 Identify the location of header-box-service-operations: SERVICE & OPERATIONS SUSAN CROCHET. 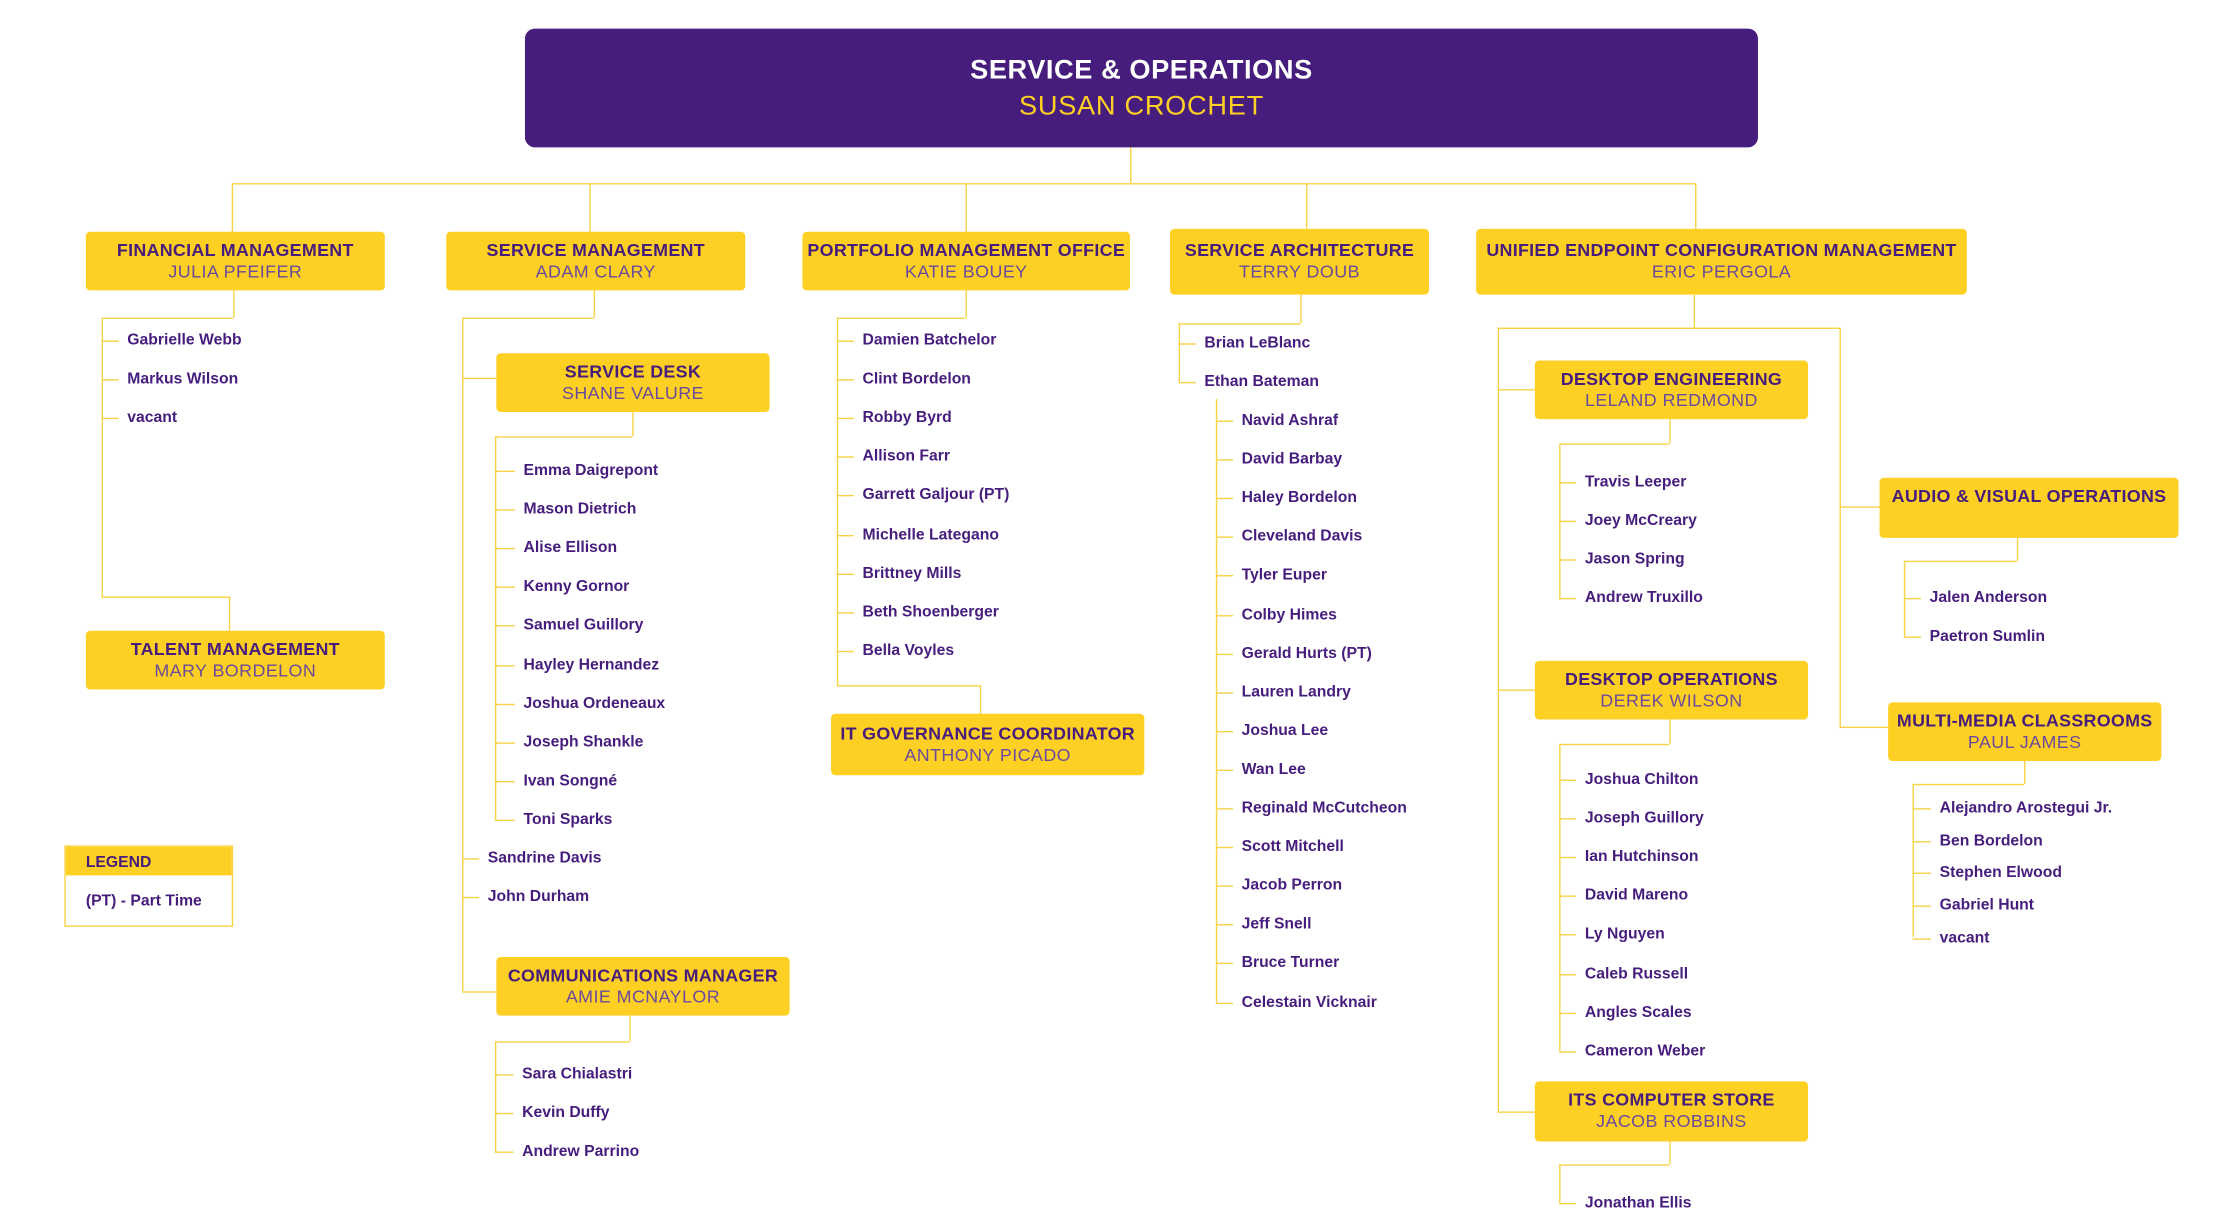
(1141, 88).